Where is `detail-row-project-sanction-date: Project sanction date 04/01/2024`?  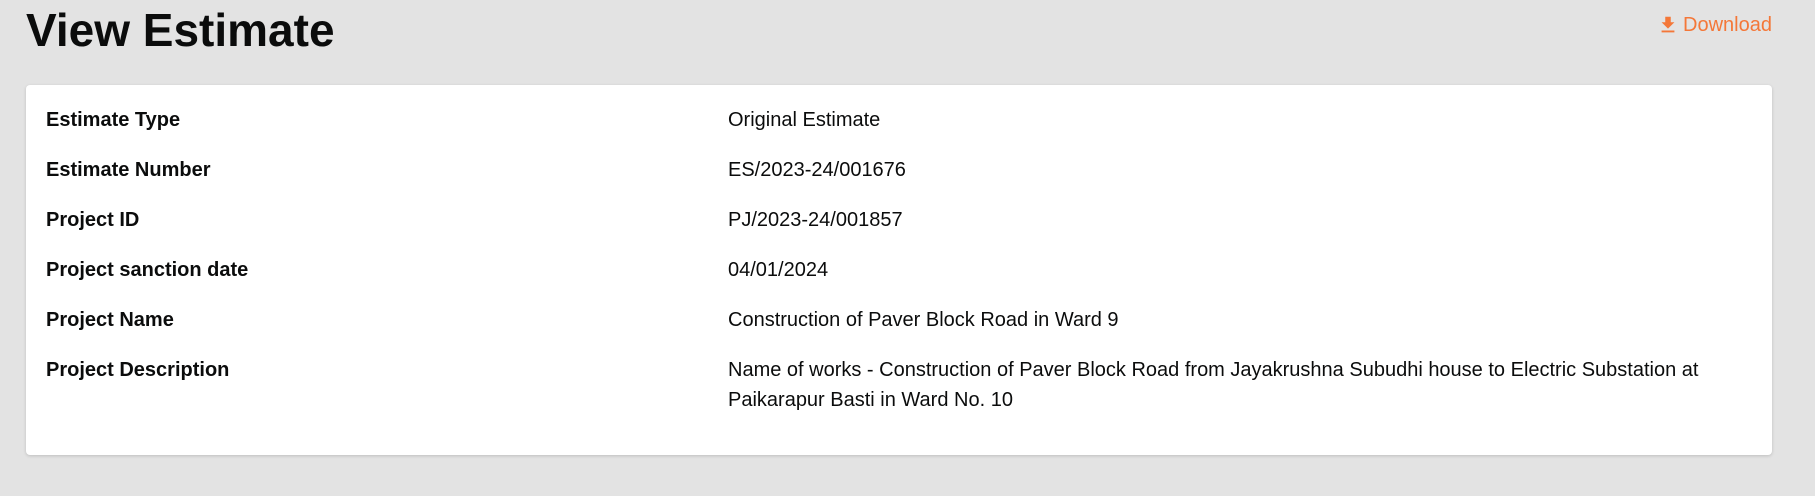 detail-row-project-sanction-date: Project sanction date 04/01/2024 is located at coordinates (899, 270).